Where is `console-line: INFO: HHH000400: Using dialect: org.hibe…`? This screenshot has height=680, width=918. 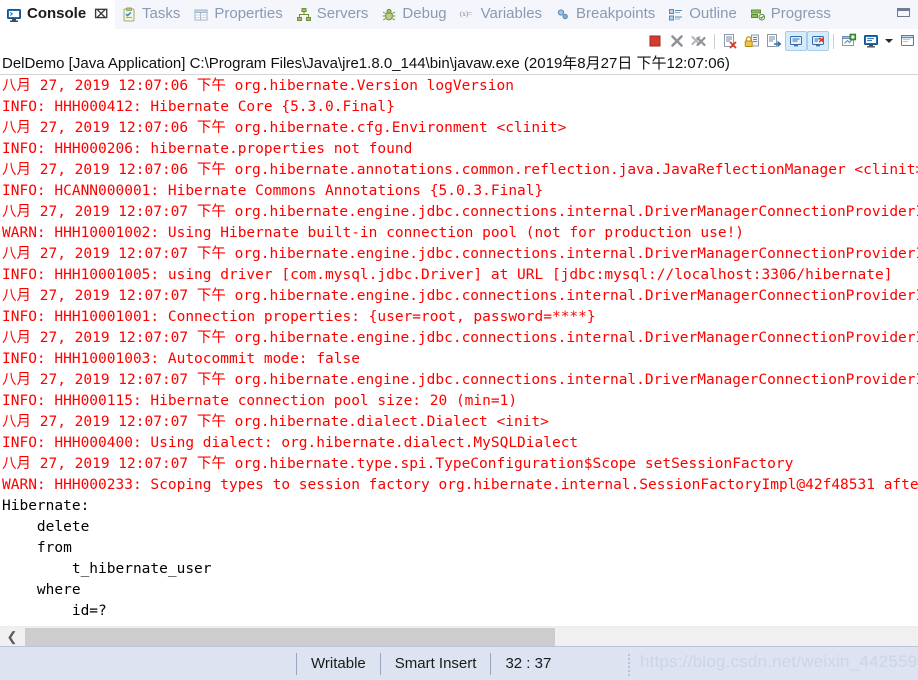 console-line: INFO: HHH000400: Using dialect: org.hibe… is located at coordinates (290, 443).